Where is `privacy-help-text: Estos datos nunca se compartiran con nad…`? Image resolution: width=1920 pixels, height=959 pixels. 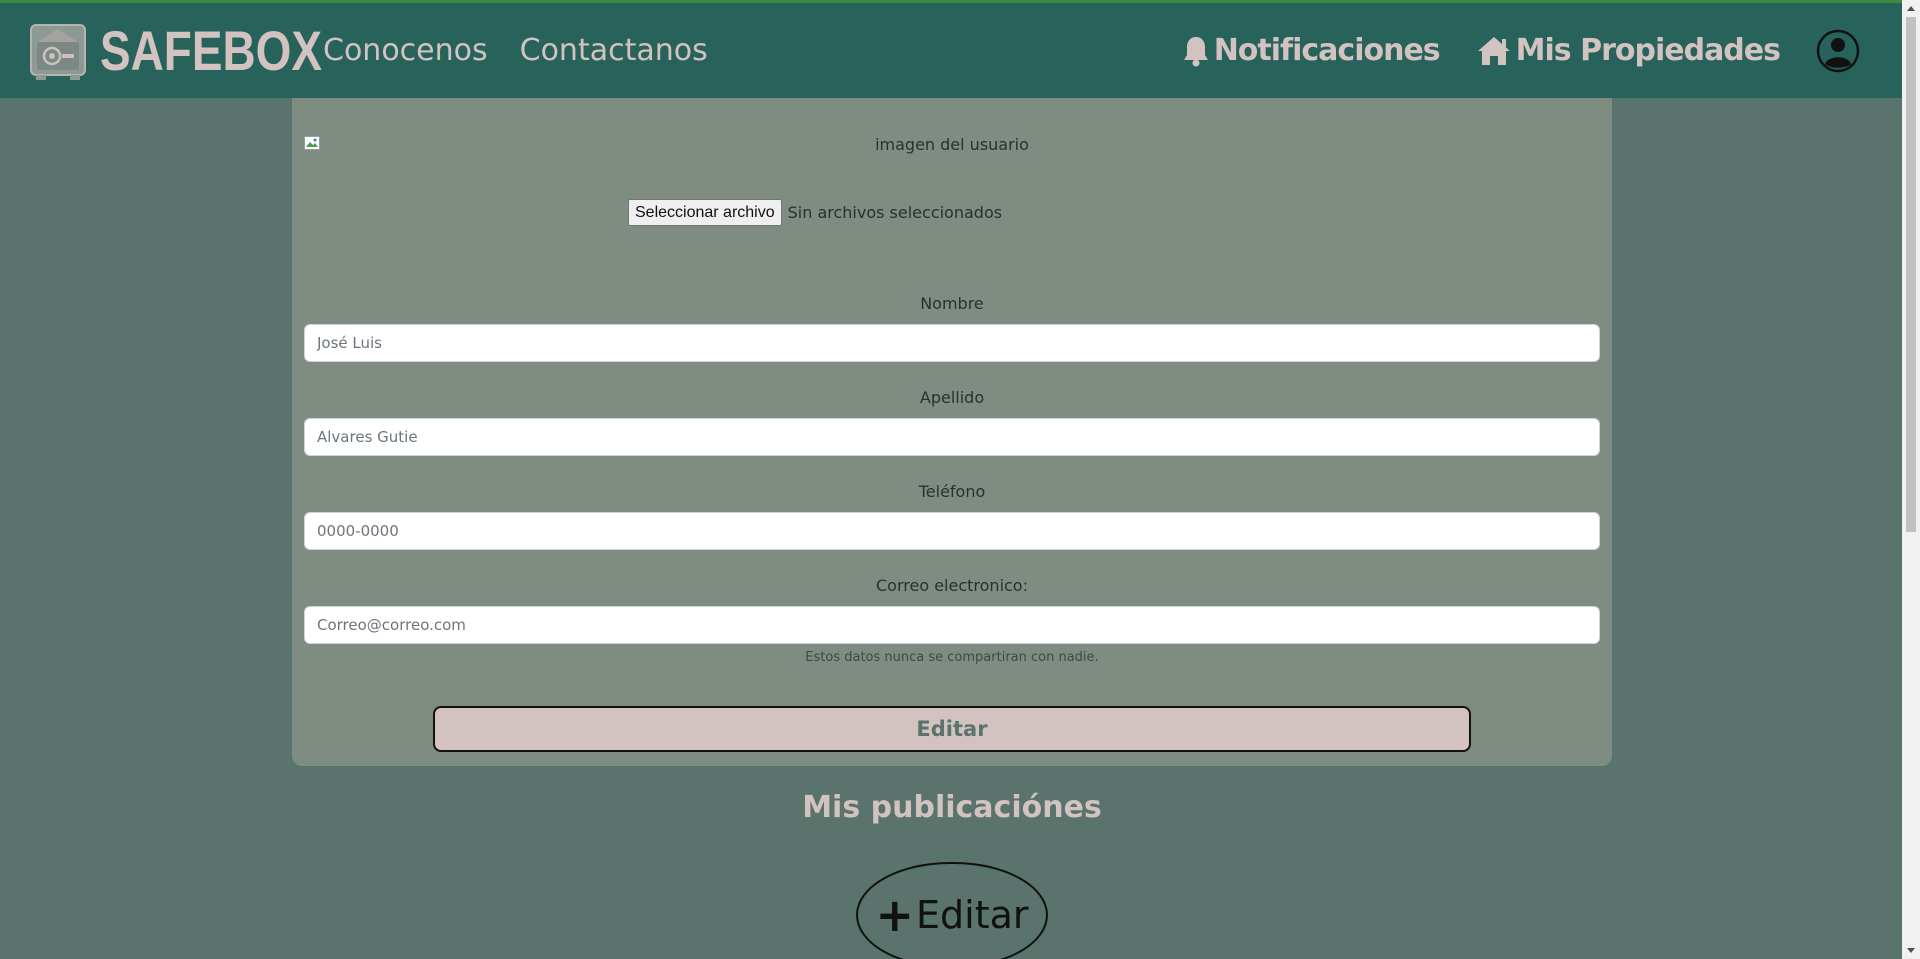 privacy-help-text: Estos datos nunca se compartiran con nad… is located at coordinates (952, 657).